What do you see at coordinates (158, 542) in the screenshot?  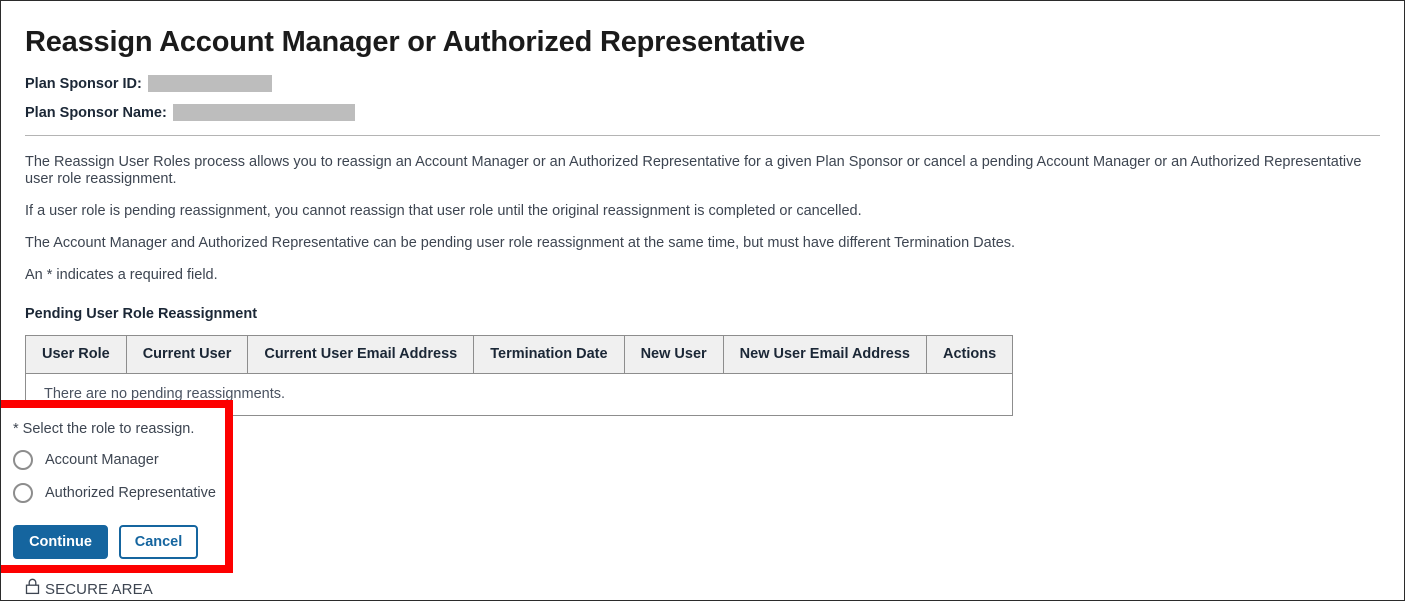 I see `cancel-button: Cancel` at bounding box center [158, 542].